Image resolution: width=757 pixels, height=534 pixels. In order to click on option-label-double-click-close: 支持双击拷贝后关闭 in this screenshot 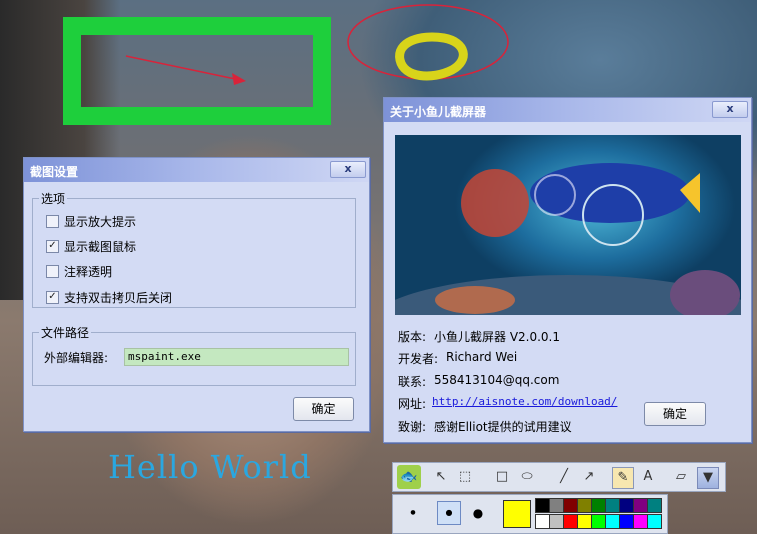, I will do `click(118, 298)`.